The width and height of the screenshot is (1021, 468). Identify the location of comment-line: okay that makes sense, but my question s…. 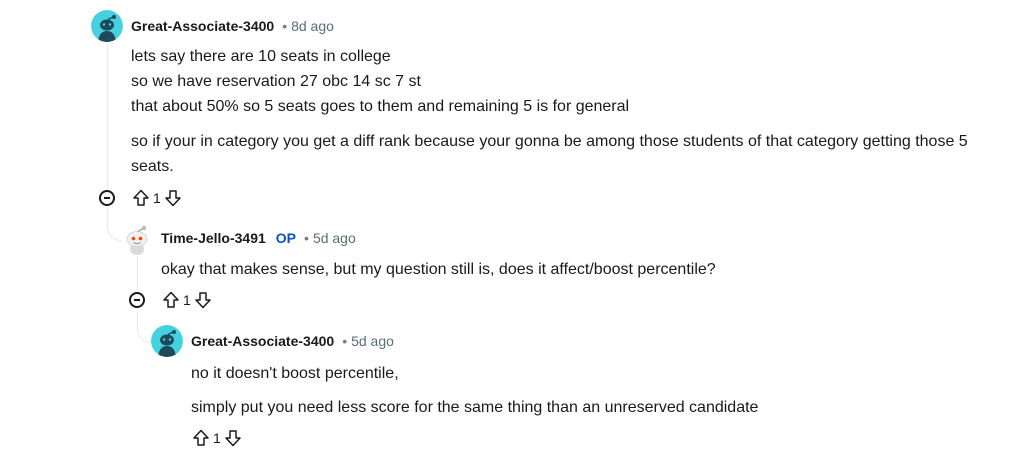
(438, 269).